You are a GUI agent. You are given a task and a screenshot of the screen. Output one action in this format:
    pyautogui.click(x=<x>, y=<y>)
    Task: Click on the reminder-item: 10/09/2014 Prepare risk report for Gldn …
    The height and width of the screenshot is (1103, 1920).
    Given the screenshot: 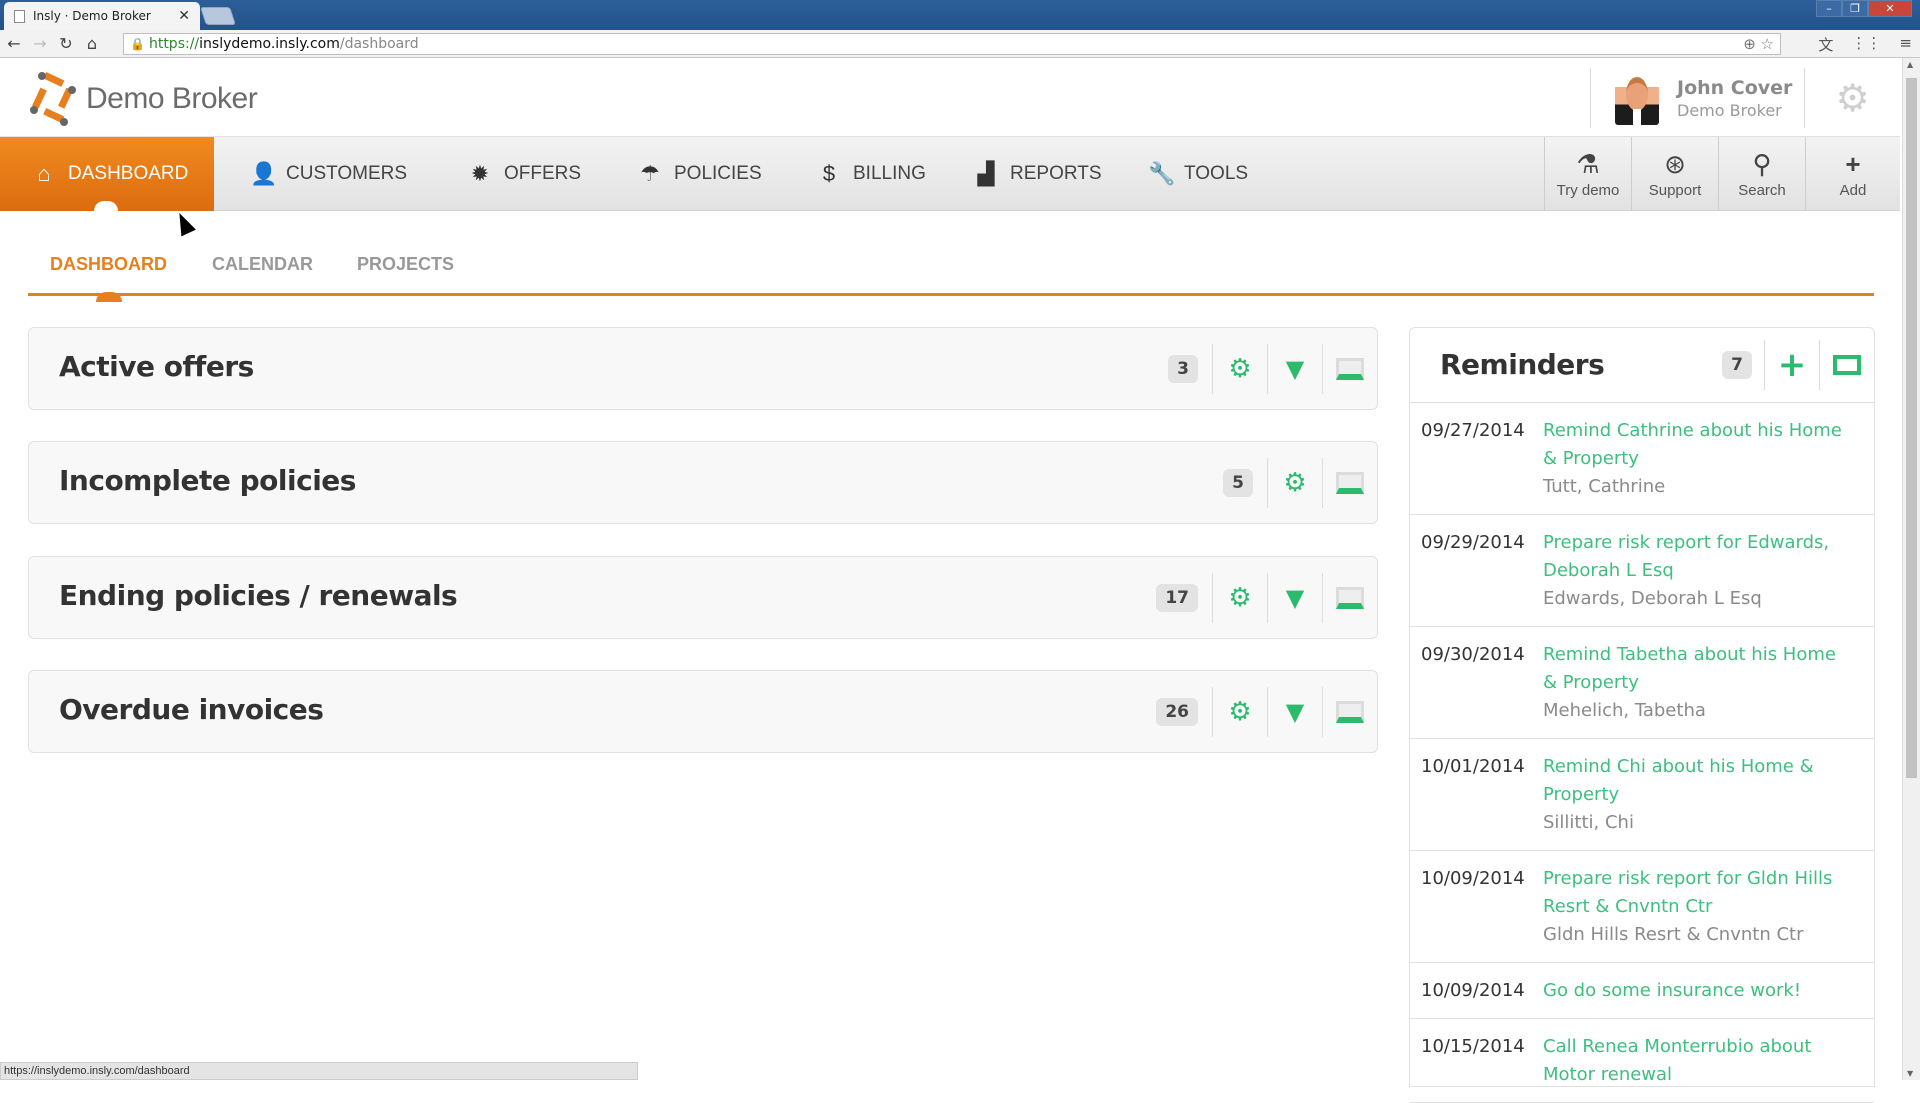 What is the action you would take?
    pyautogui.click(x=1642, y=907)
    